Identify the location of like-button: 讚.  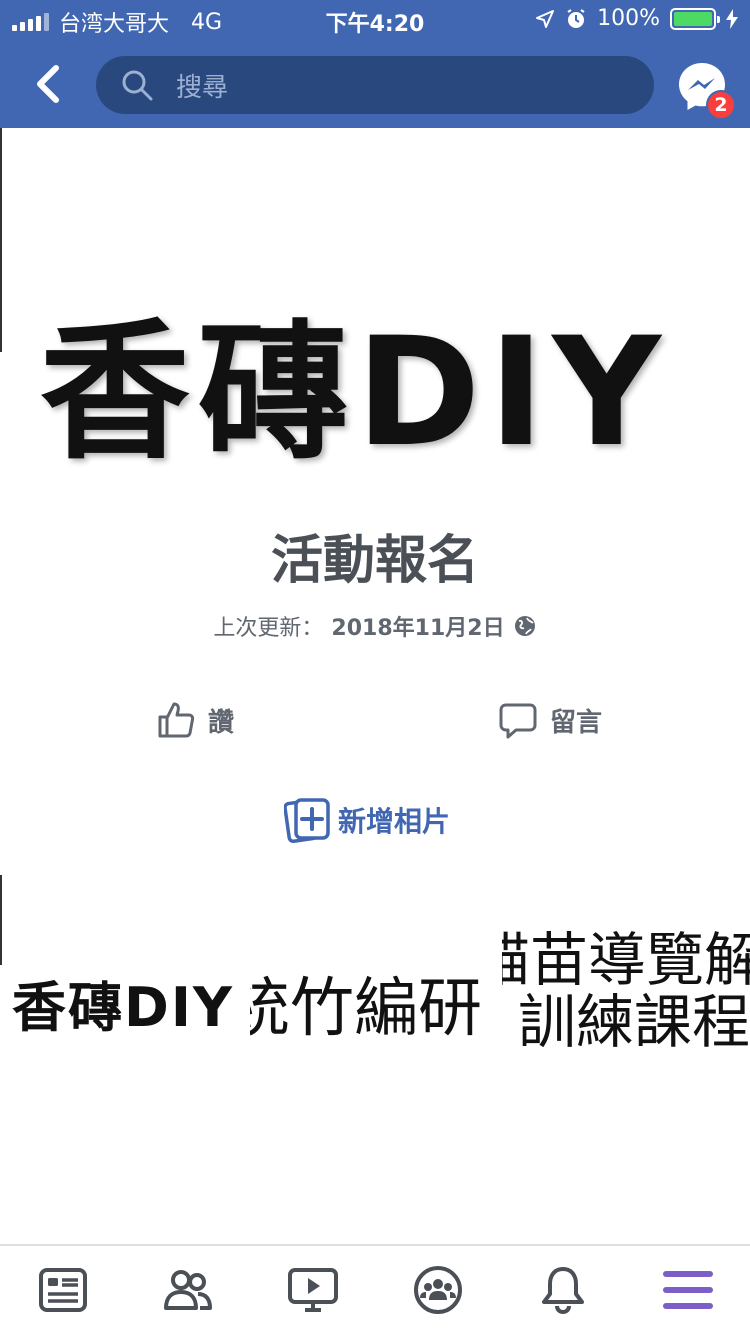
(195, 720).